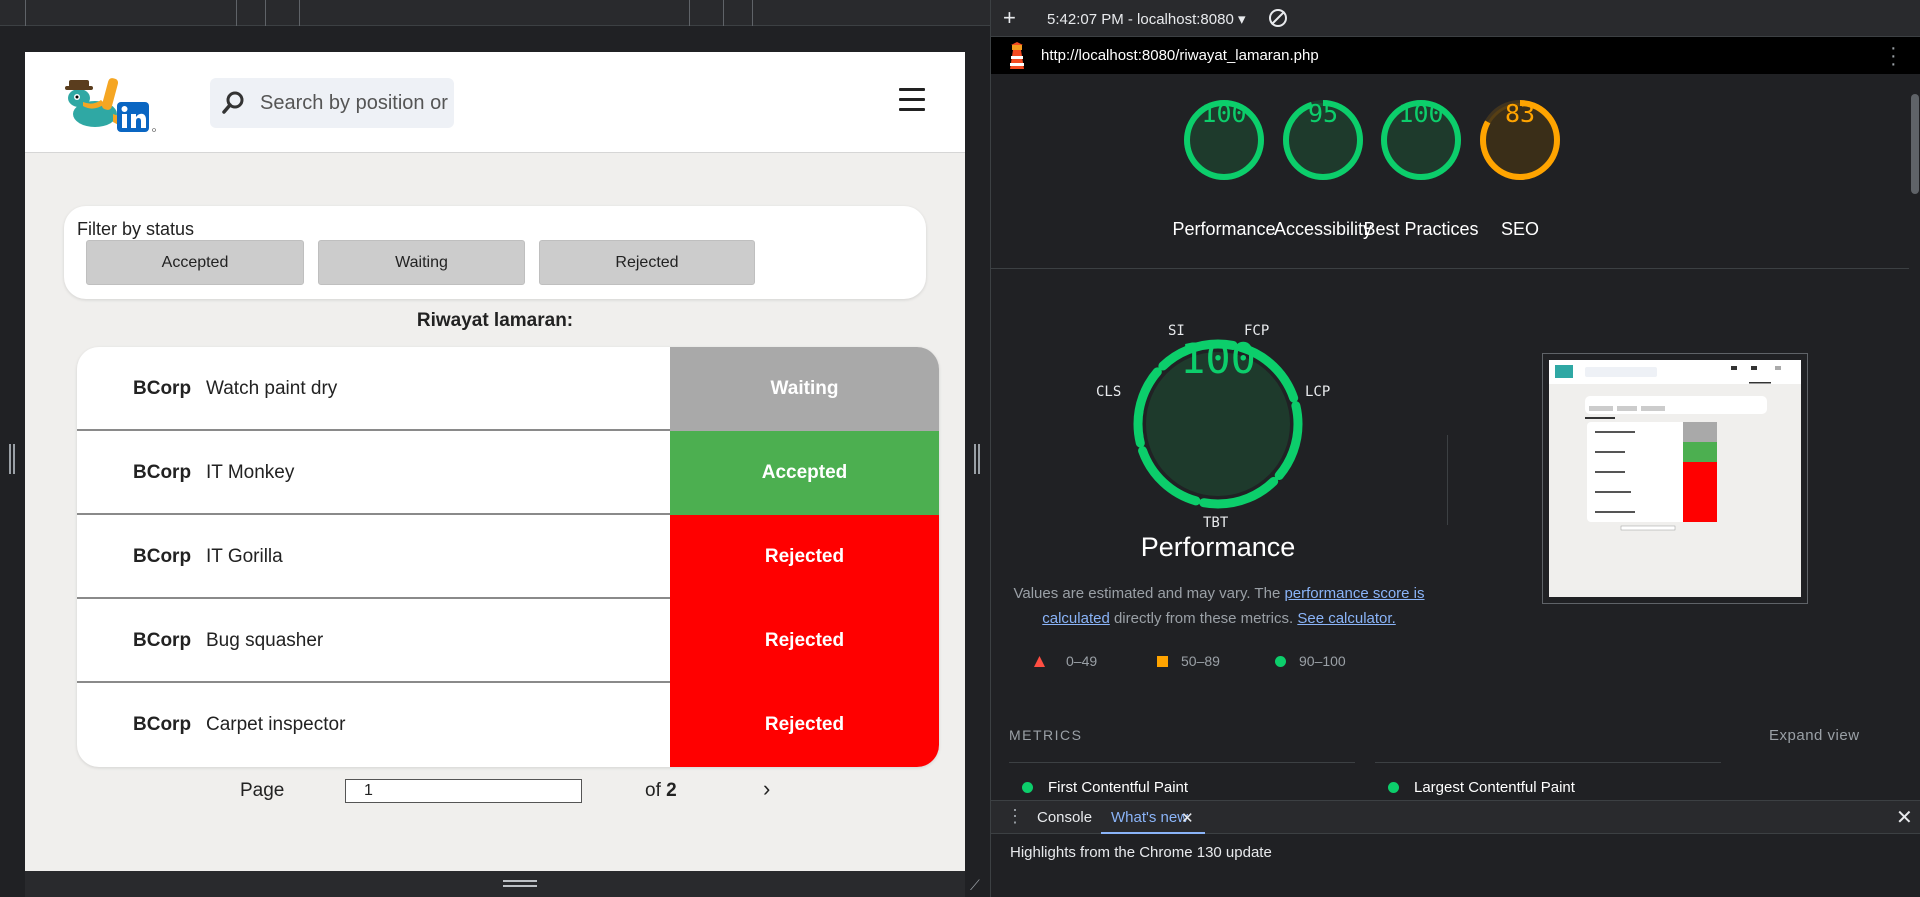 The width and height of the screenshot is (1920, 897). Describe the element at coordinates (977, 459) in the screenshot. I see `resize-handle-right` at that location.